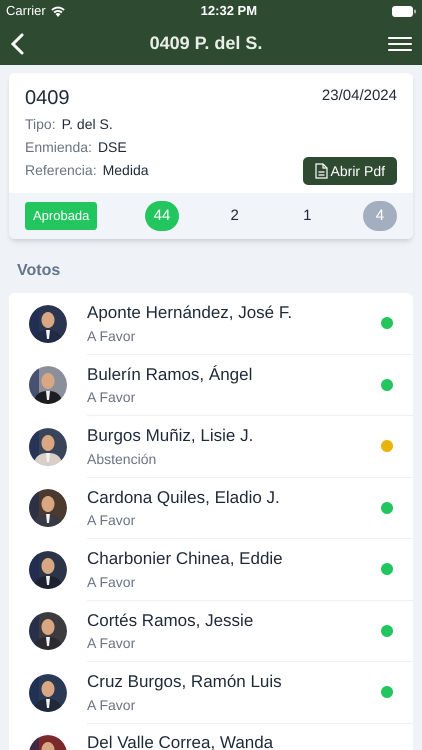  I want to click on voter-row: Cortés Ramos, Jessie A Favor, so click(211, 631).